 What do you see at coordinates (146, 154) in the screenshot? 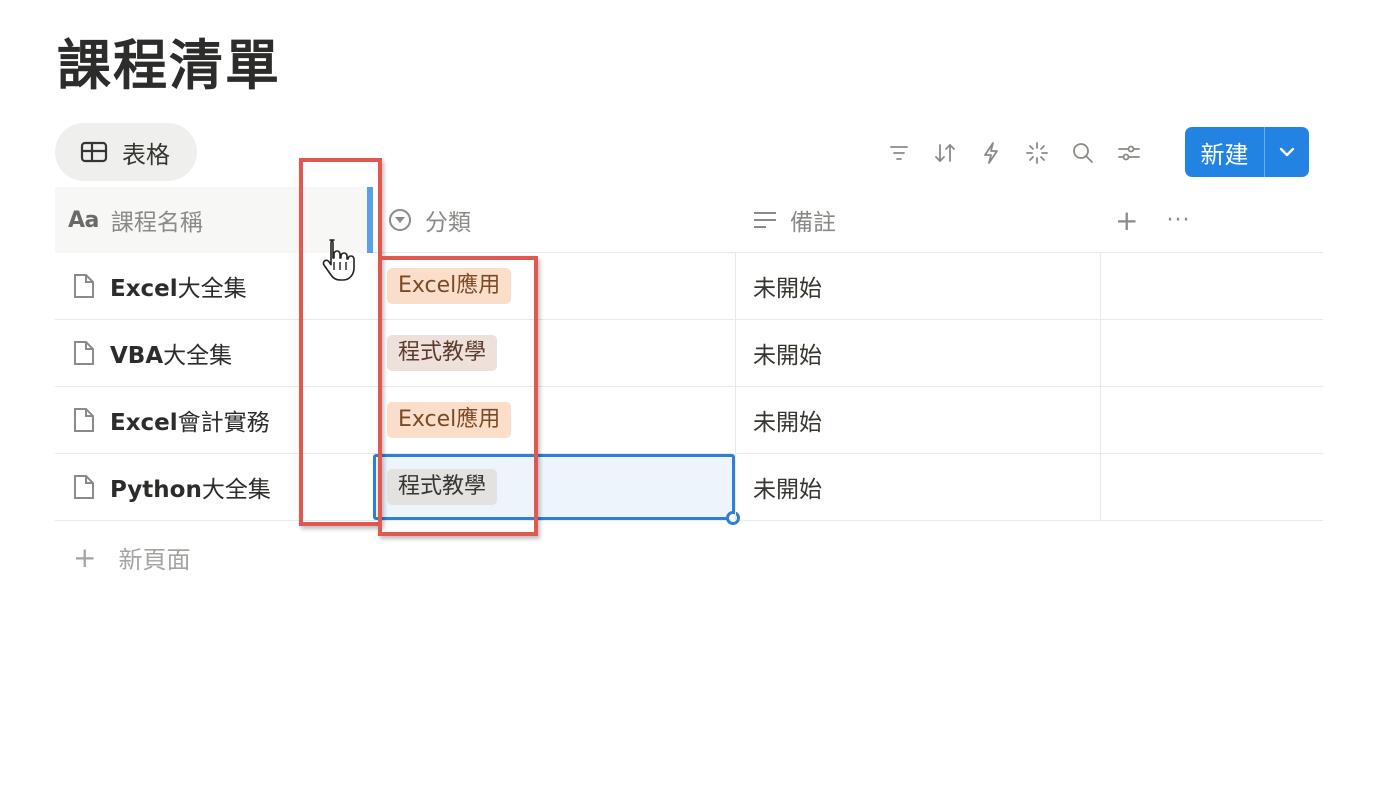
I see `tab-label: 表格` at bounding box center [146, 154].